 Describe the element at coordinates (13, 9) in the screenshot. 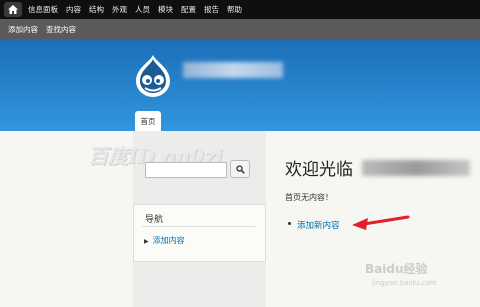

I see `home-icon` at that location.